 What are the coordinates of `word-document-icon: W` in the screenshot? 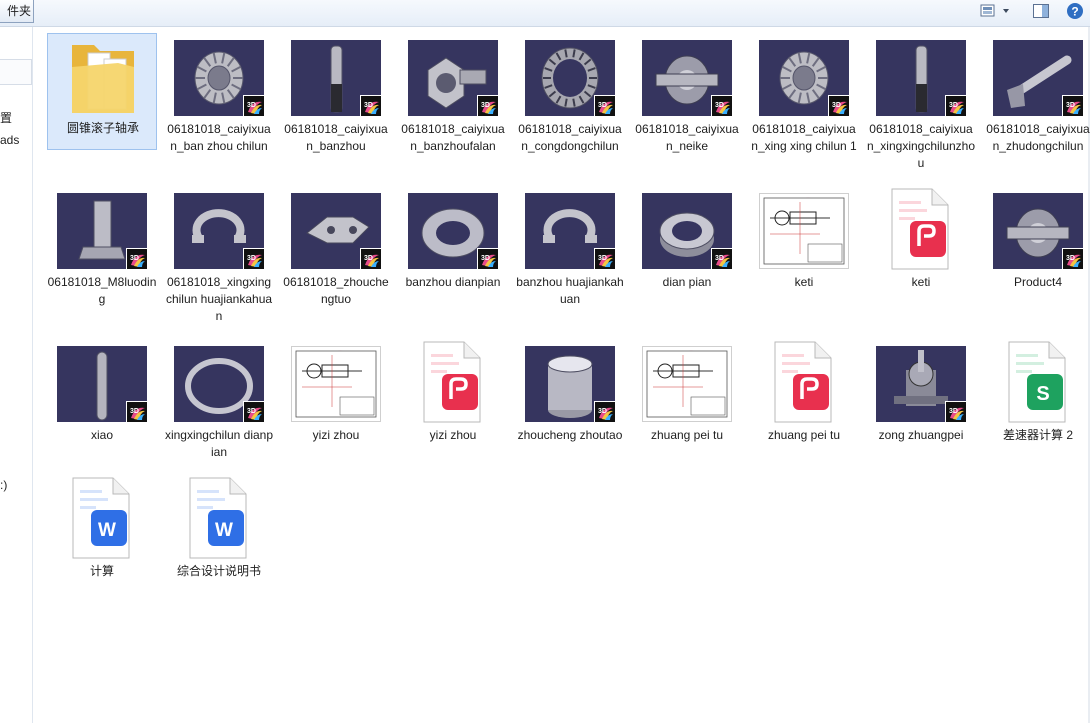 It's located at (219, 518).